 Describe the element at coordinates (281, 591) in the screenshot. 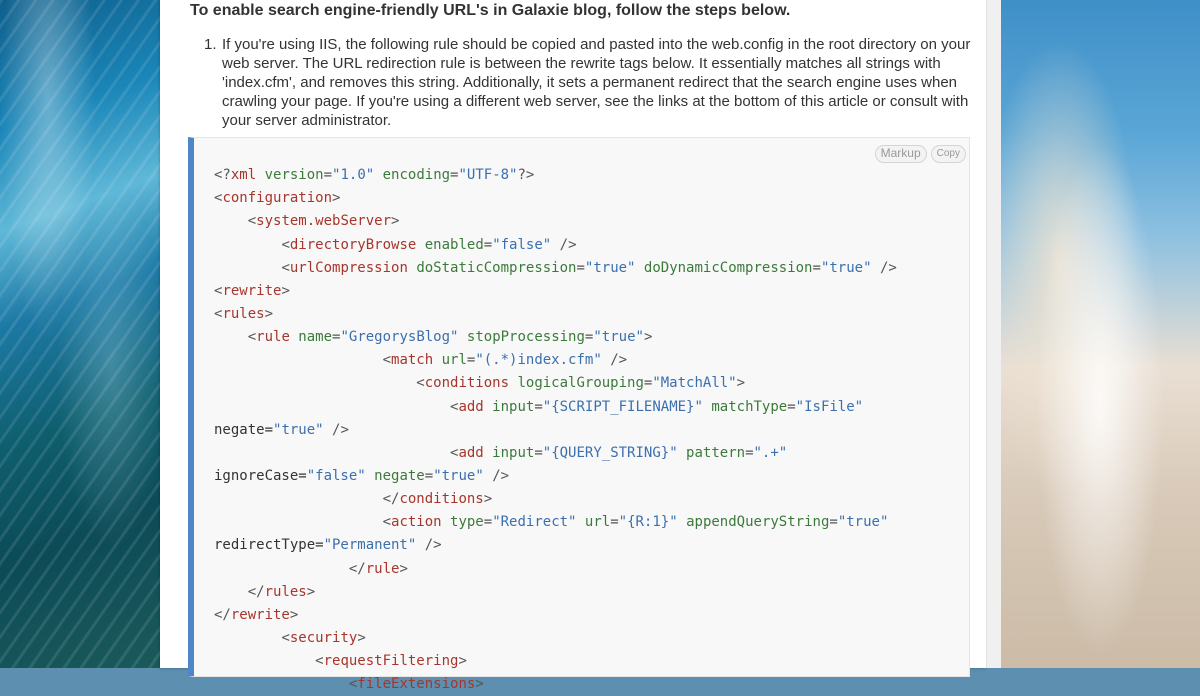

I see `code-line: </rules>` at that location.